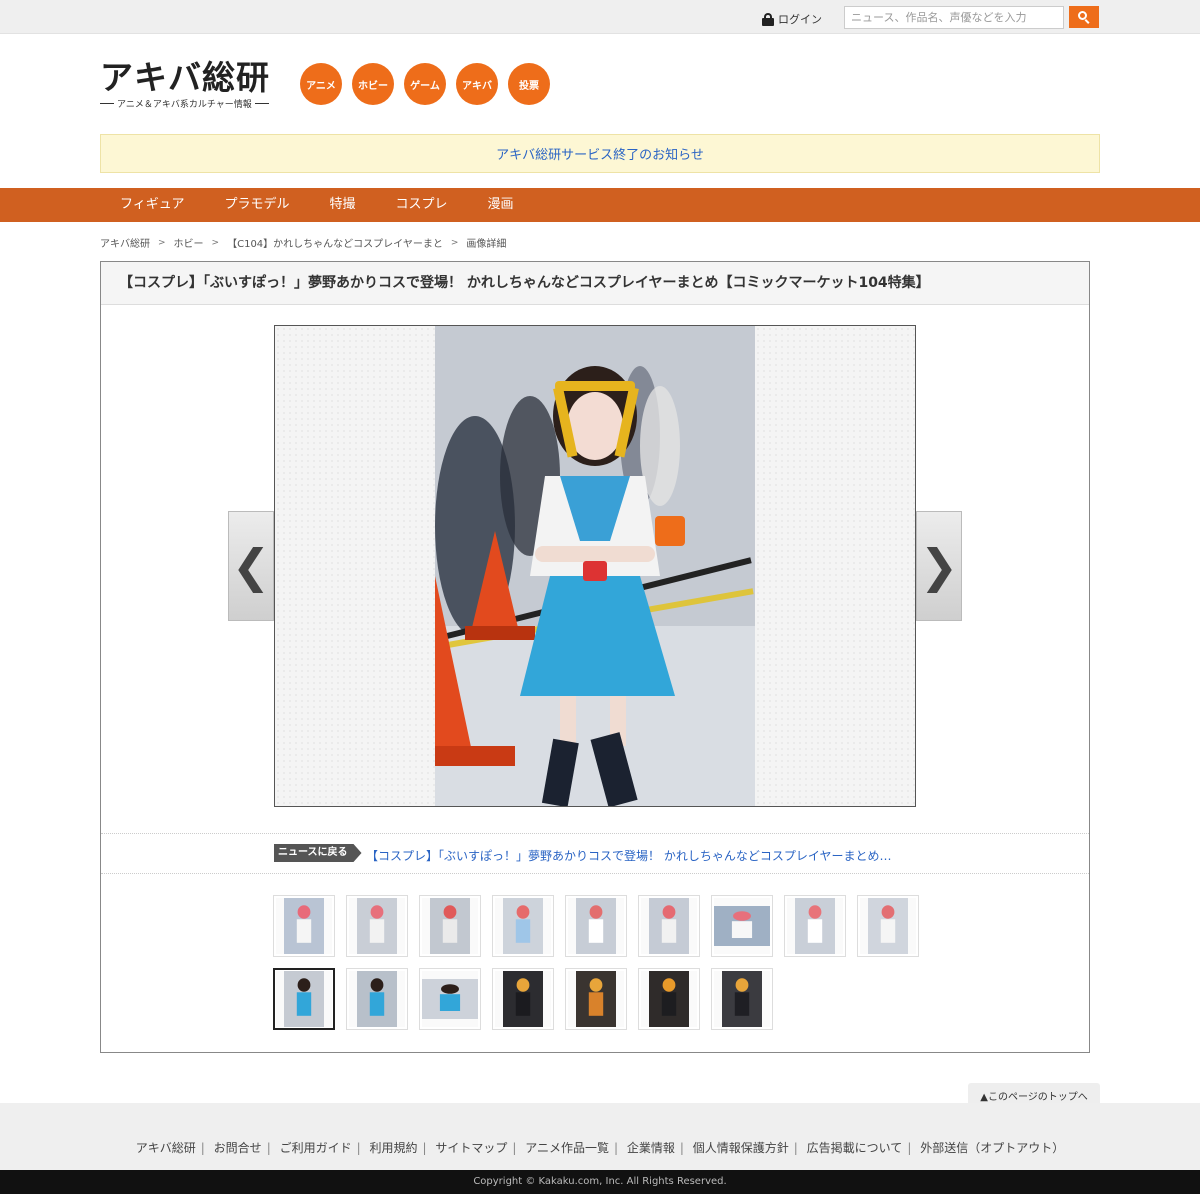  I want to click on chevron-right-icon: ❯, so click(939, 566).